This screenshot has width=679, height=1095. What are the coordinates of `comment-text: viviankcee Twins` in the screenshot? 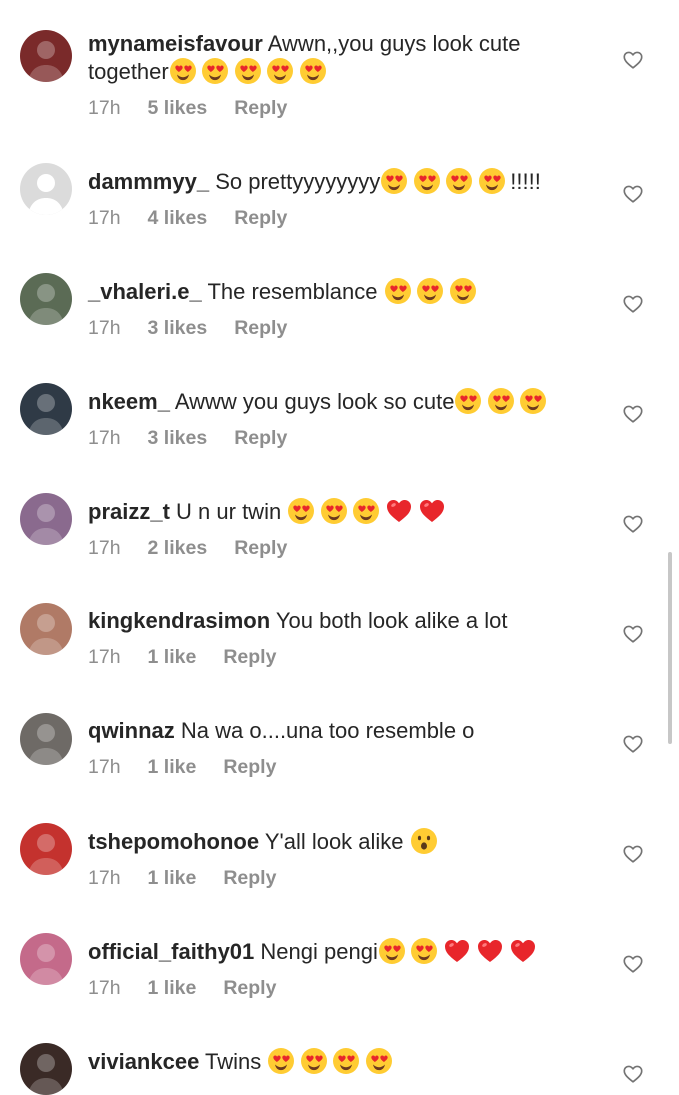 It's located at (338, 1061).